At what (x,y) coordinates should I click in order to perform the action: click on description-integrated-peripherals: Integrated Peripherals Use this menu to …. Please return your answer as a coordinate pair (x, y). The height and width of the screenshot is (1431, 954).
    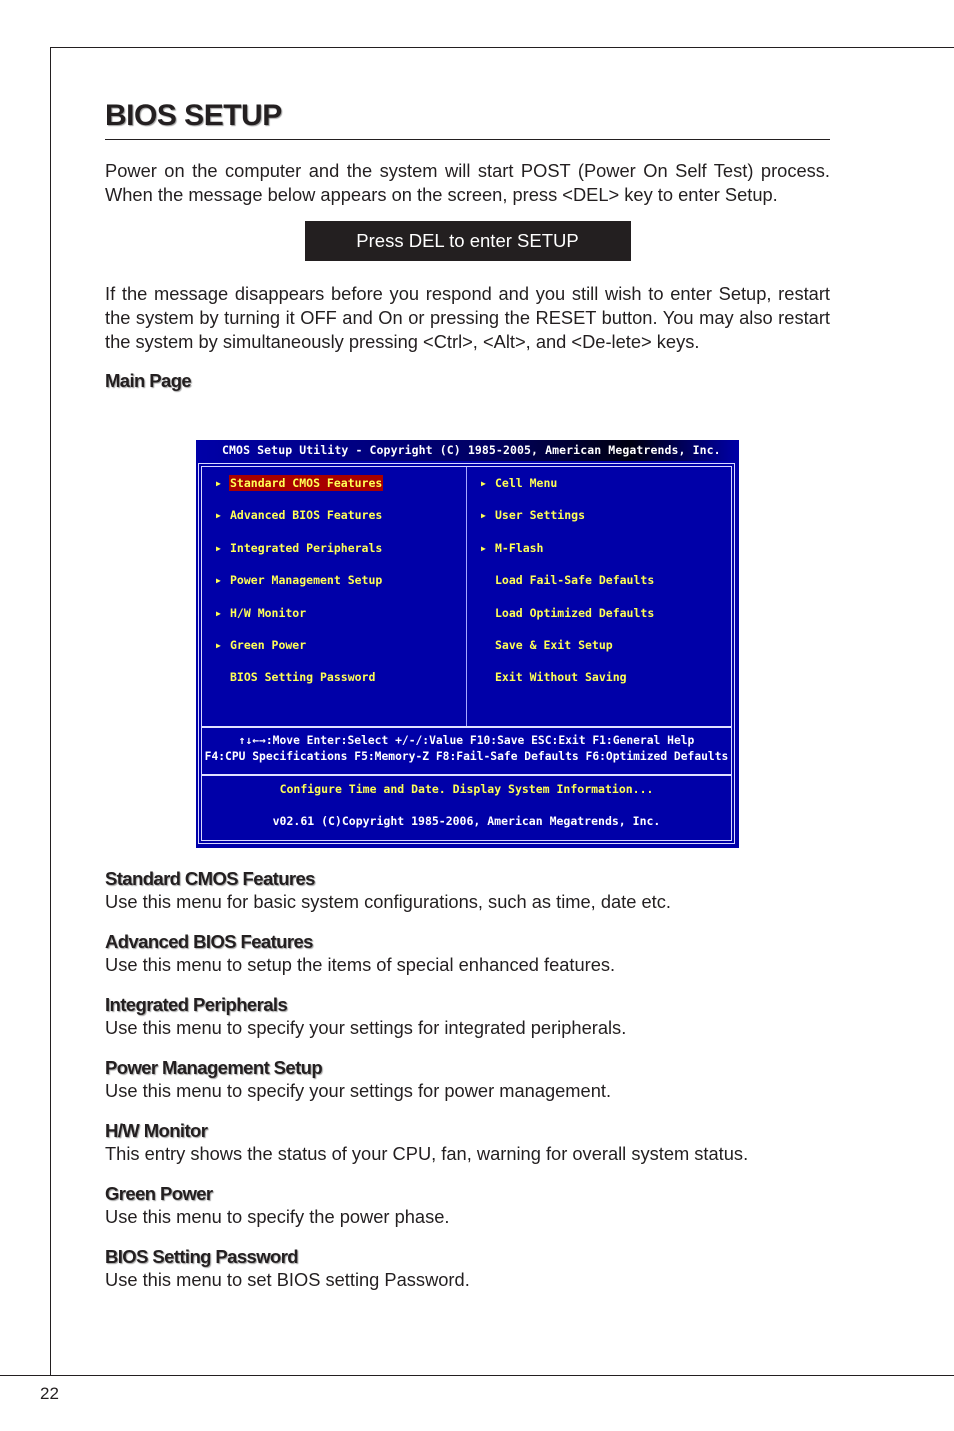
    Looking at the image, I should click on (467, 1025).